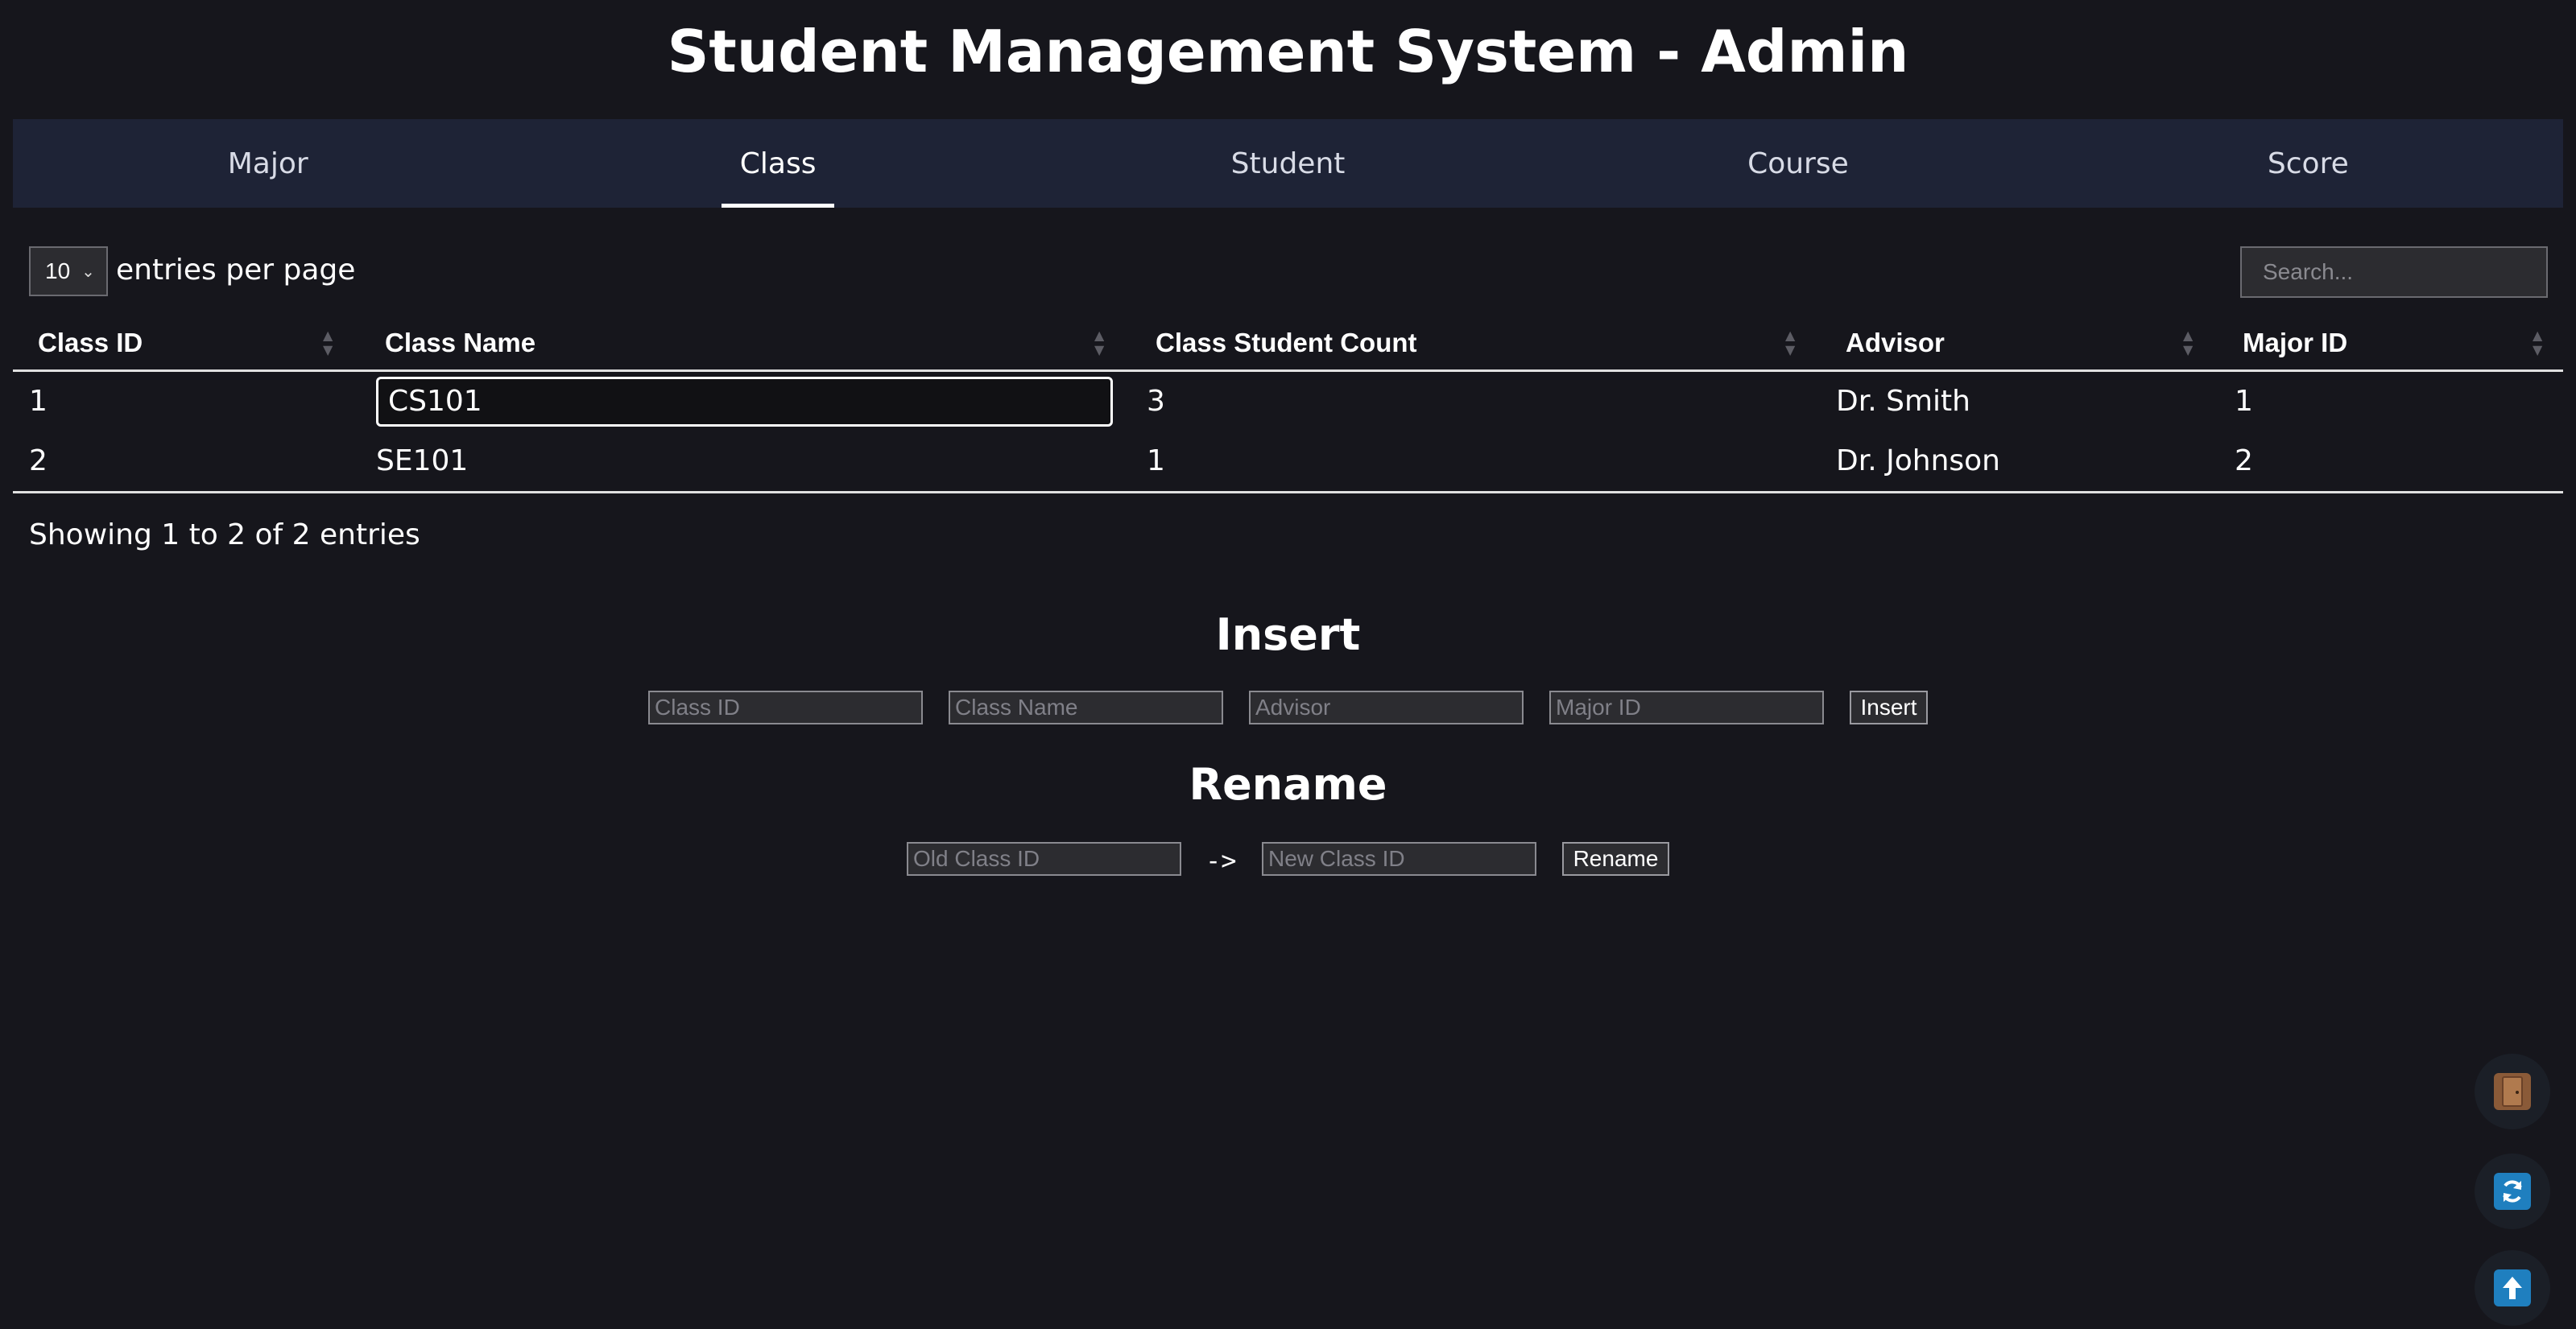 The image size is (2576, 1329). I want to click on table-info: Showing 1 to 2 of 2 entries, so click(225, 534).